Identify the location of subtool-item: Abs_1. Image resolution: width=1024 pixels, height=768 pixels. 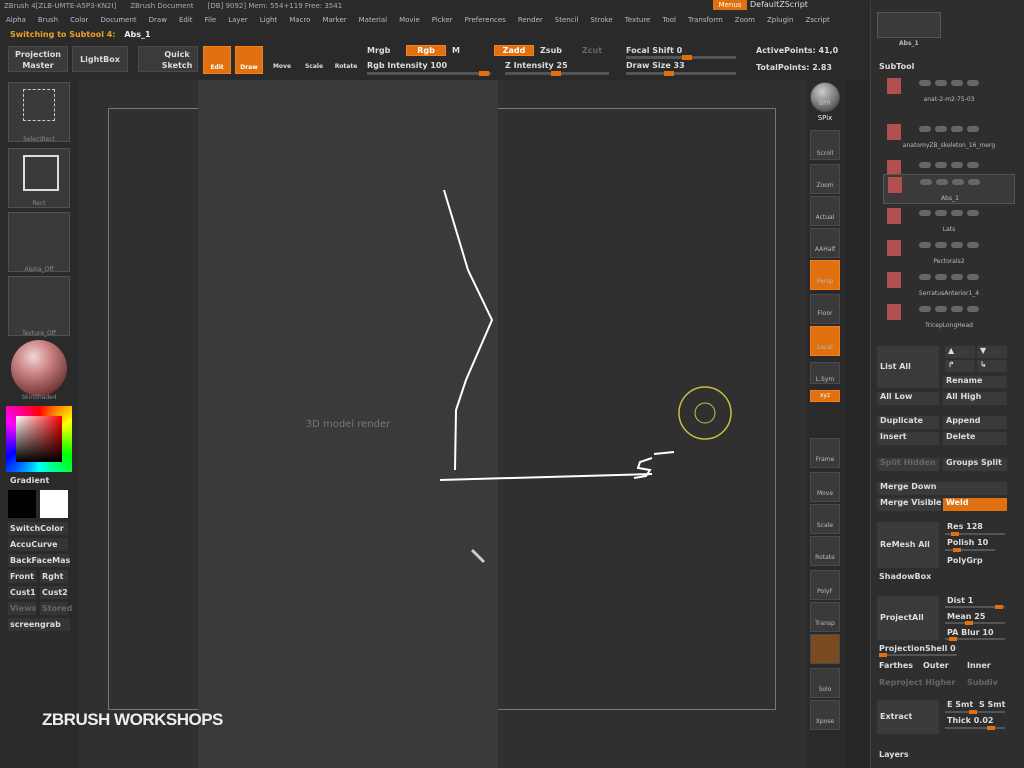
(949, 189).